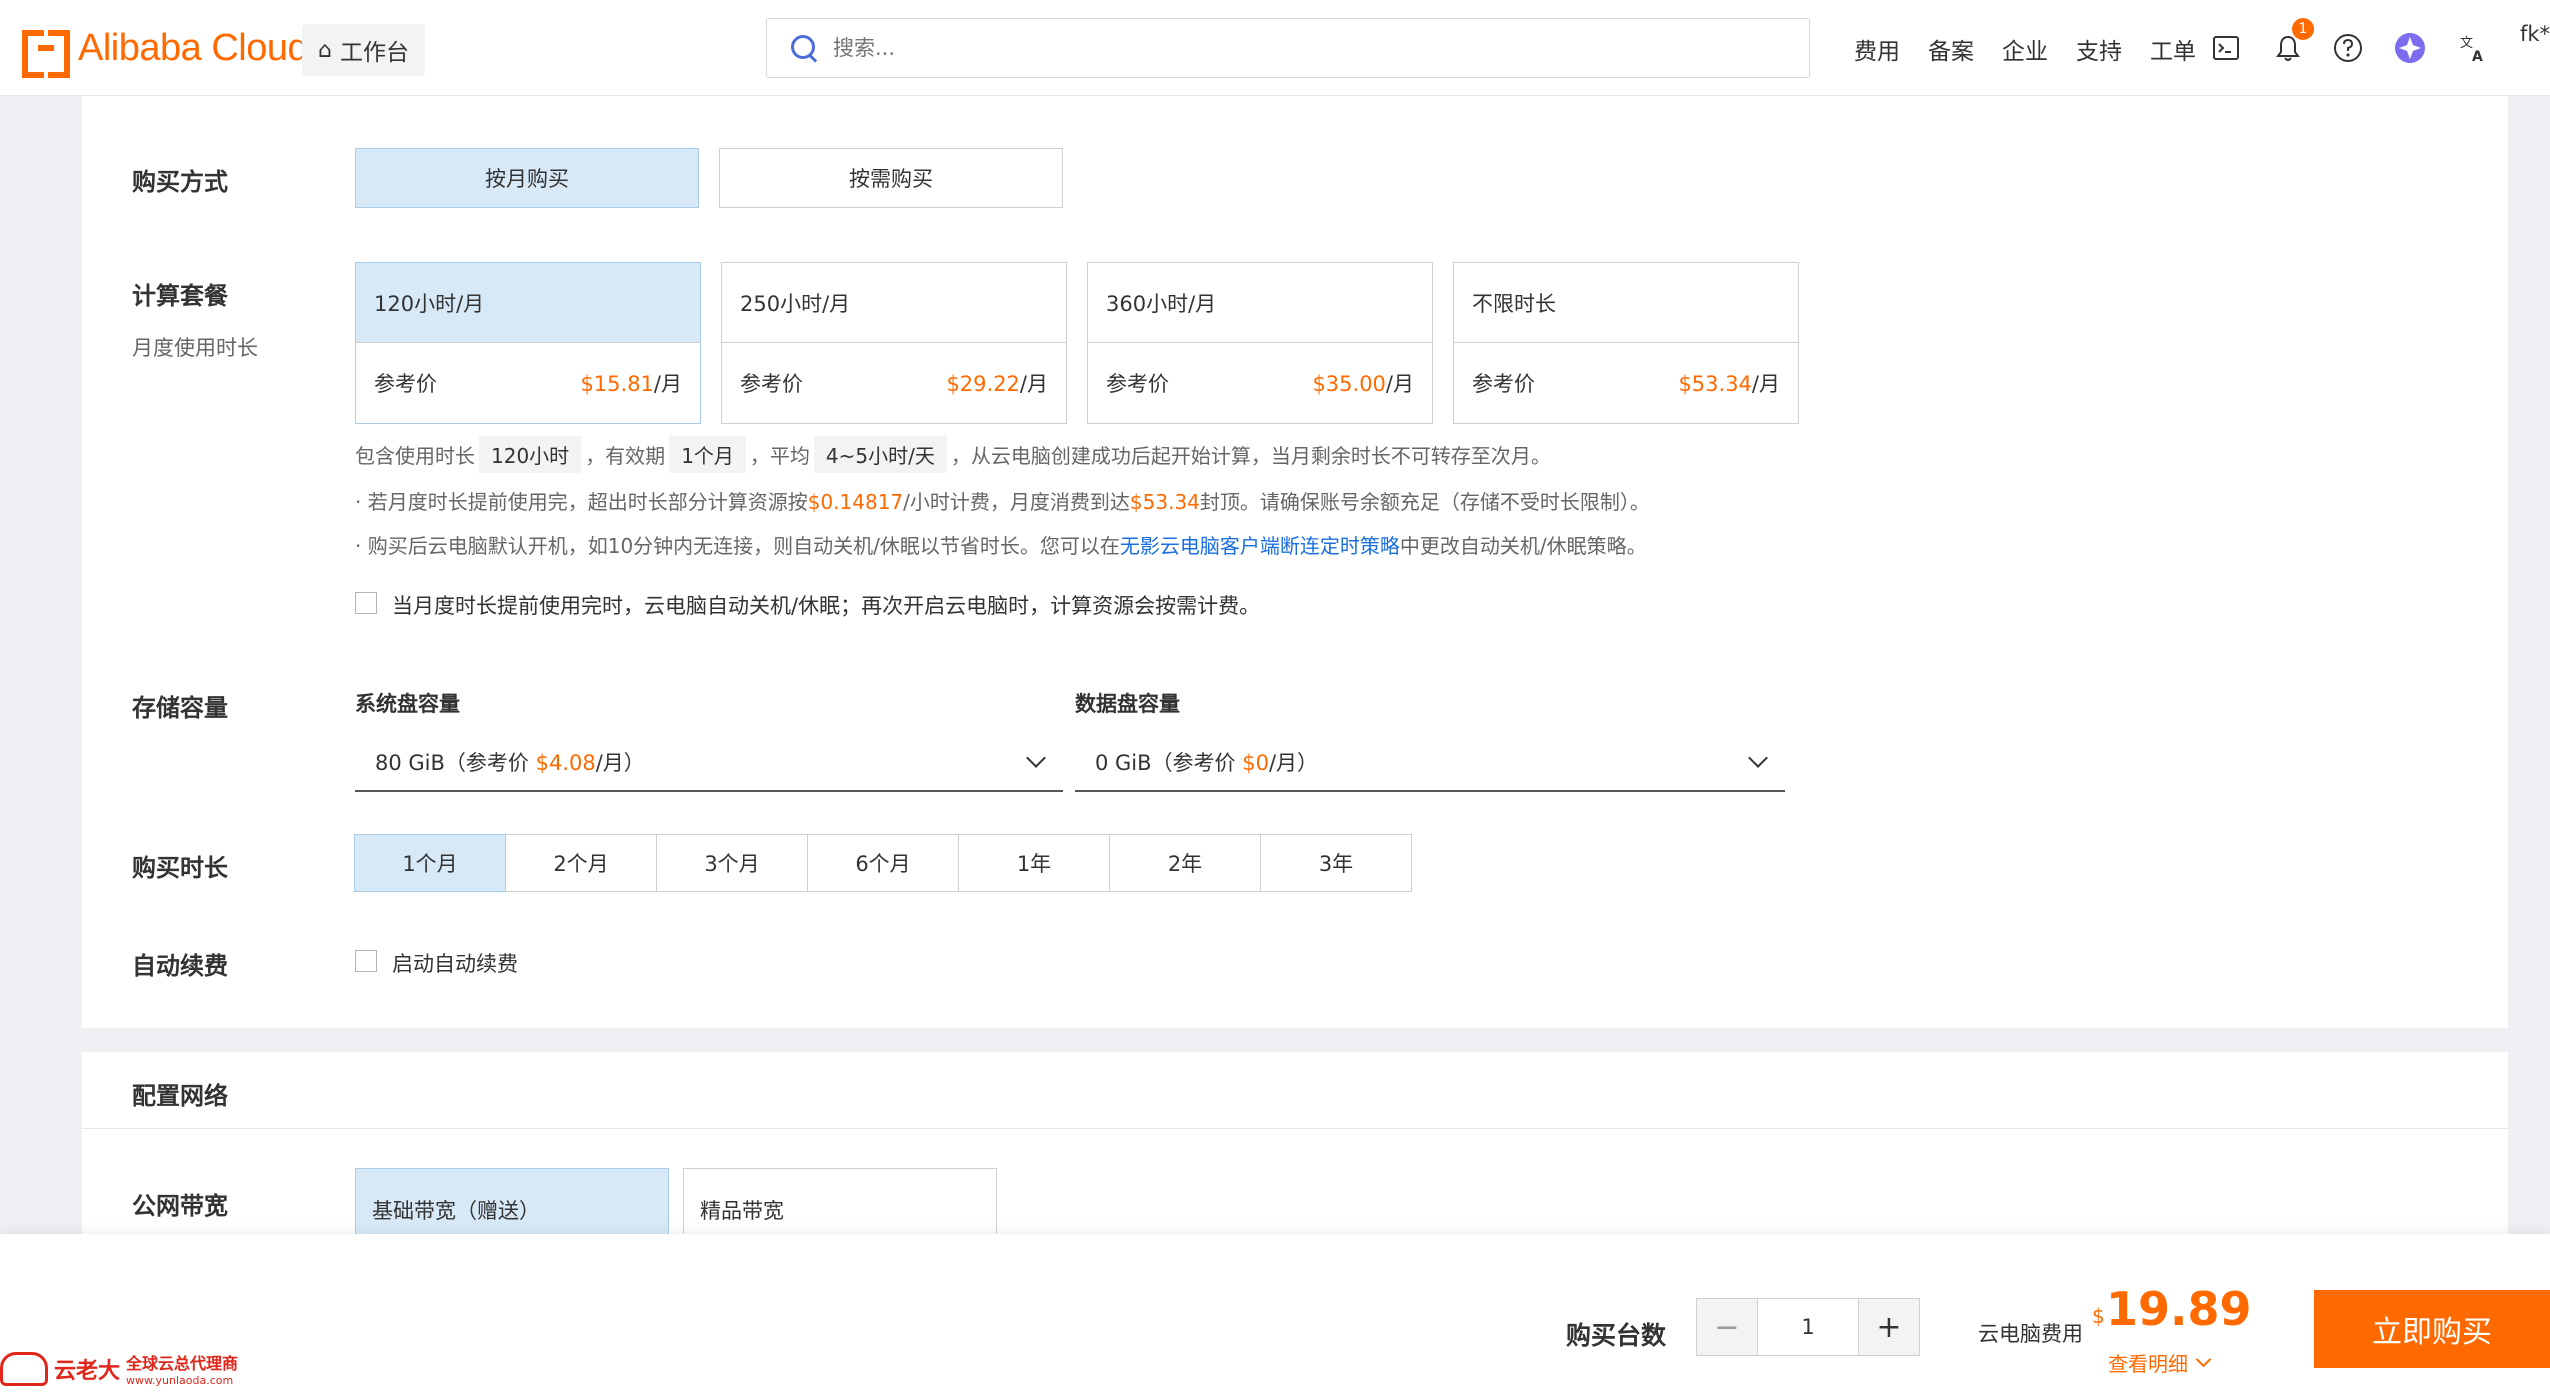 This screenshot has width=2550, height=1394. I want to click on plan-name: 250小时/月, so click(894, 303).